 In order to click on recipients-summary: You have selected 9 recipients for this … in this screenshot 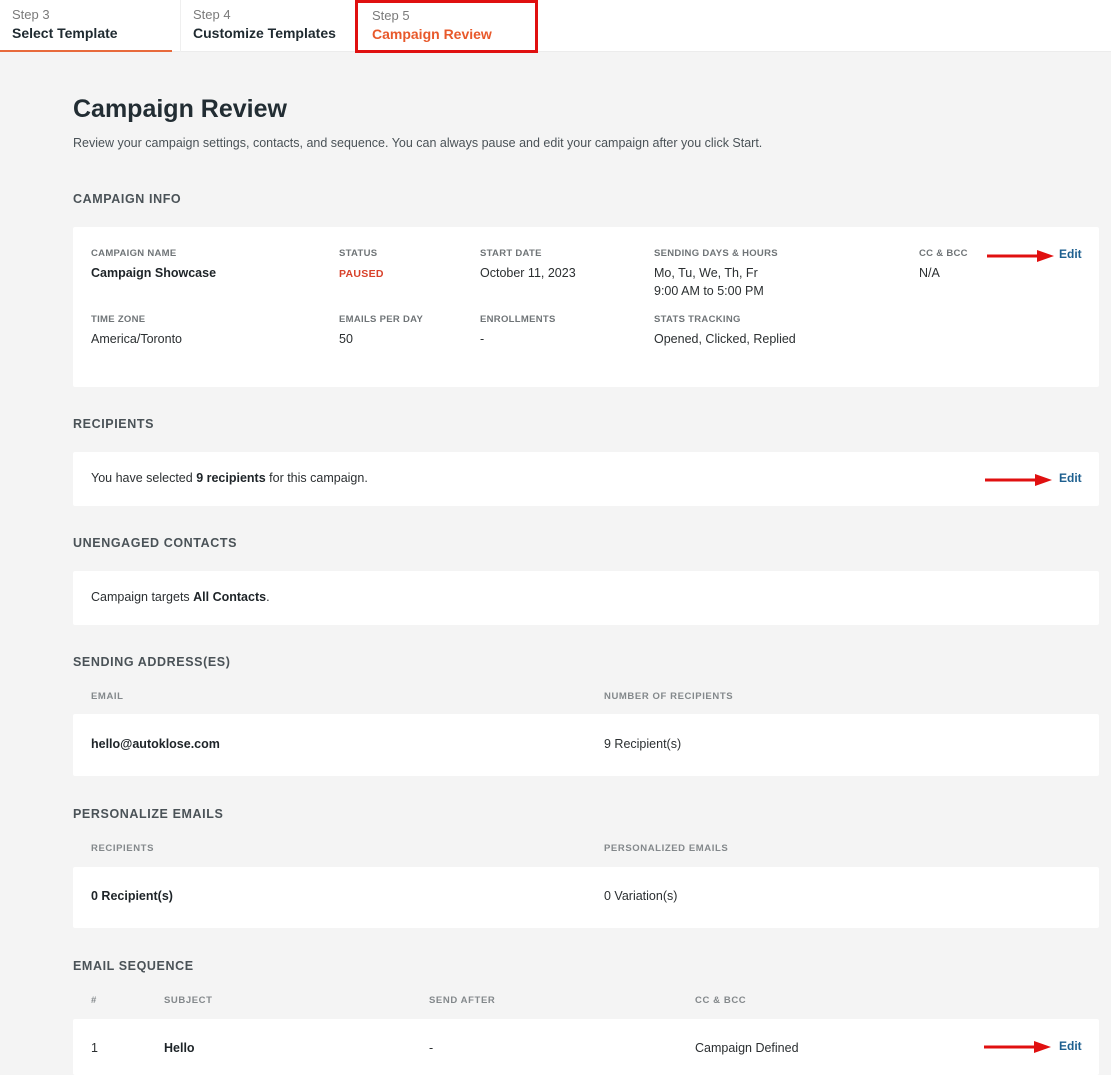, I will do `click(229, 478)`.